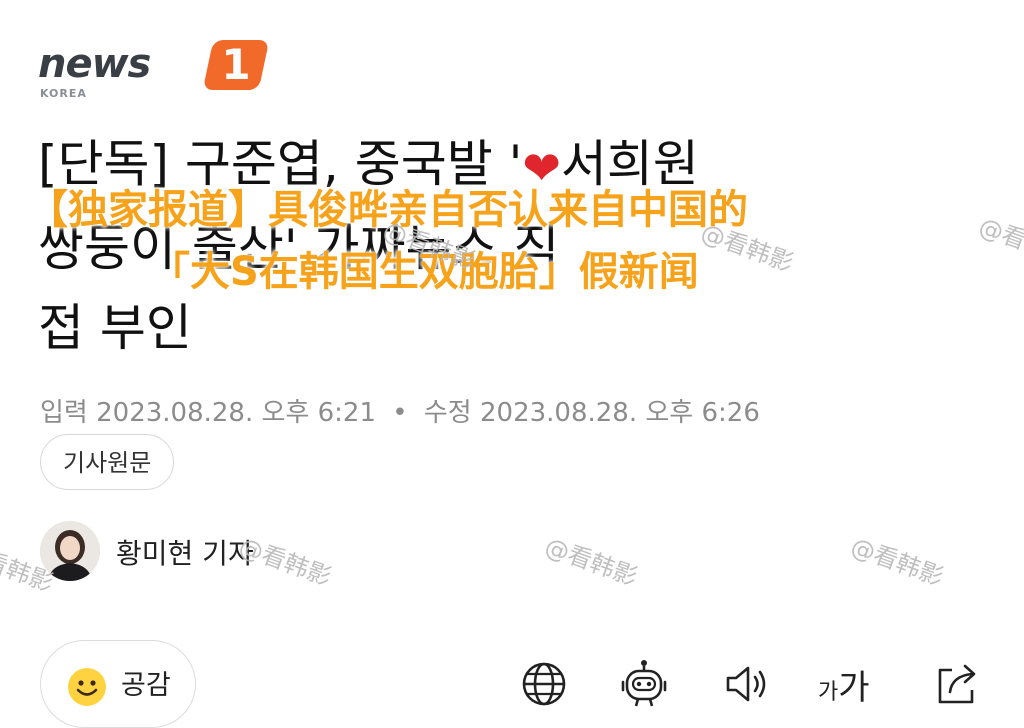 The image size is (1024, 728). I want to click on font-size-large-glyph: 가, so click(854, 688).